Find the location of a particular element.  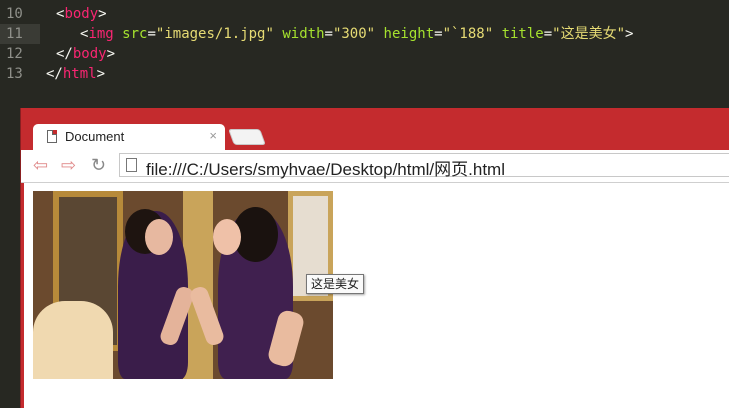

code-line-13: 13 </html> is located at coordinates (364, 74).